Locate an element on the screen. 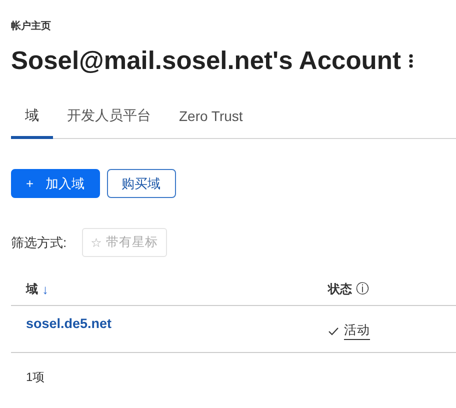  status-text: 活动 is located at coordinates (357, 331).